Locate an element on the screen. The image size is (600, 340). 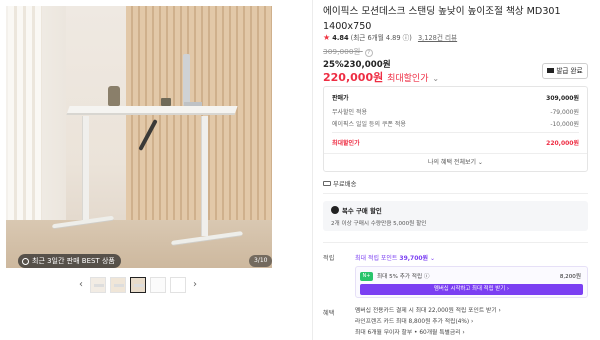
price-row-label: 에이픽스 일일 등의 쿠폰 적용 is located at coordinates (369, 124).